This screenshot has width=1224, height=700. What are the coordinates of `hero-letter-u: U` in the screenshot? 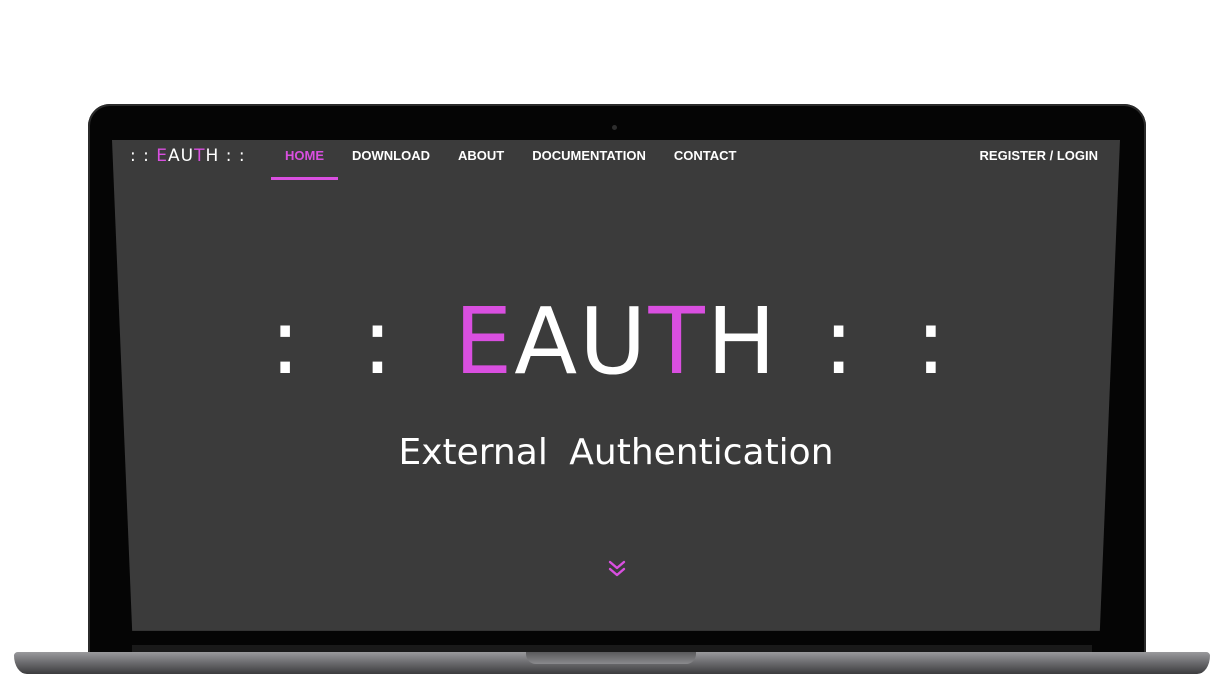 It's located at (614, 341).